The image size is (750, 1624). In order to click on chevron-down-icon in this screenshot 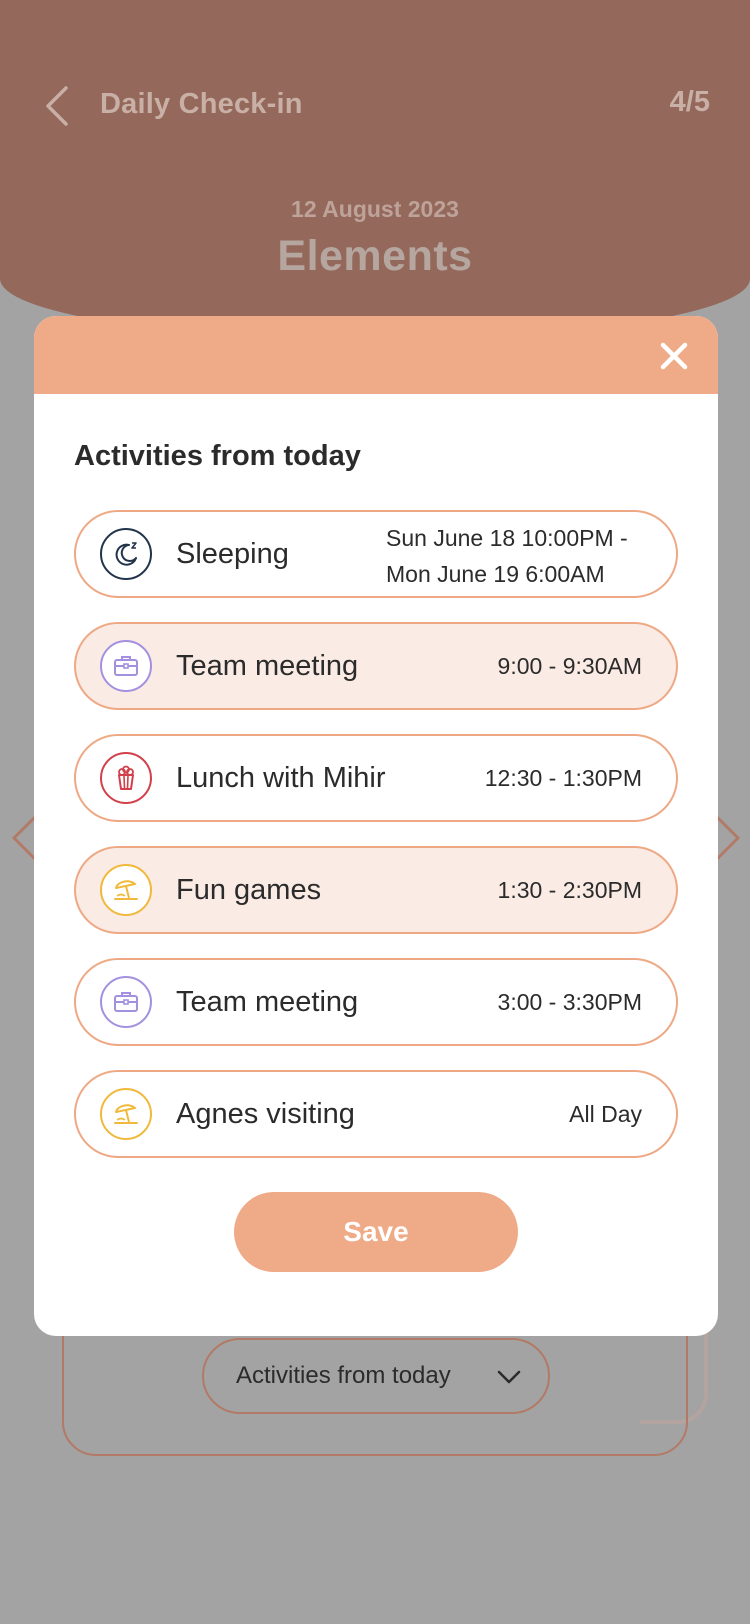, I will do `click(509, 1377)`.